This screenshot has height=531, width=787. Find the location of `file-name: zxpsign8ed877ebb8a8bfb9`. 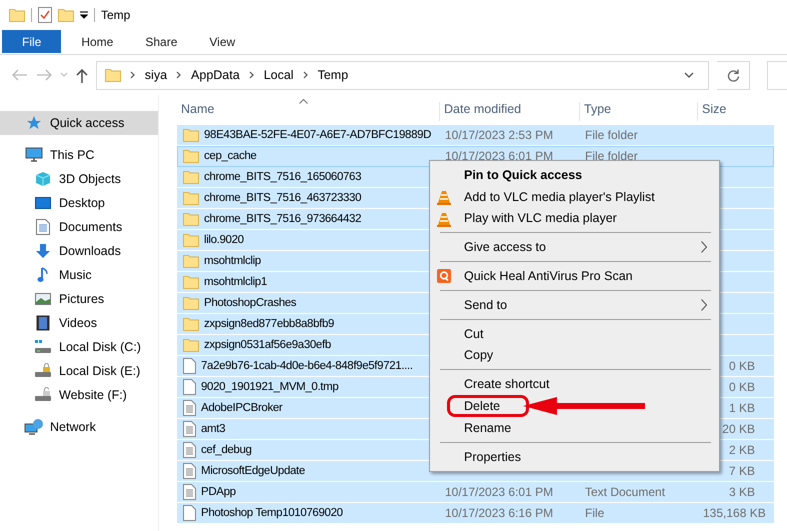

file-name: zxpsign8ed877ebb8a8bfb9 is located at coordinates (269, 324).